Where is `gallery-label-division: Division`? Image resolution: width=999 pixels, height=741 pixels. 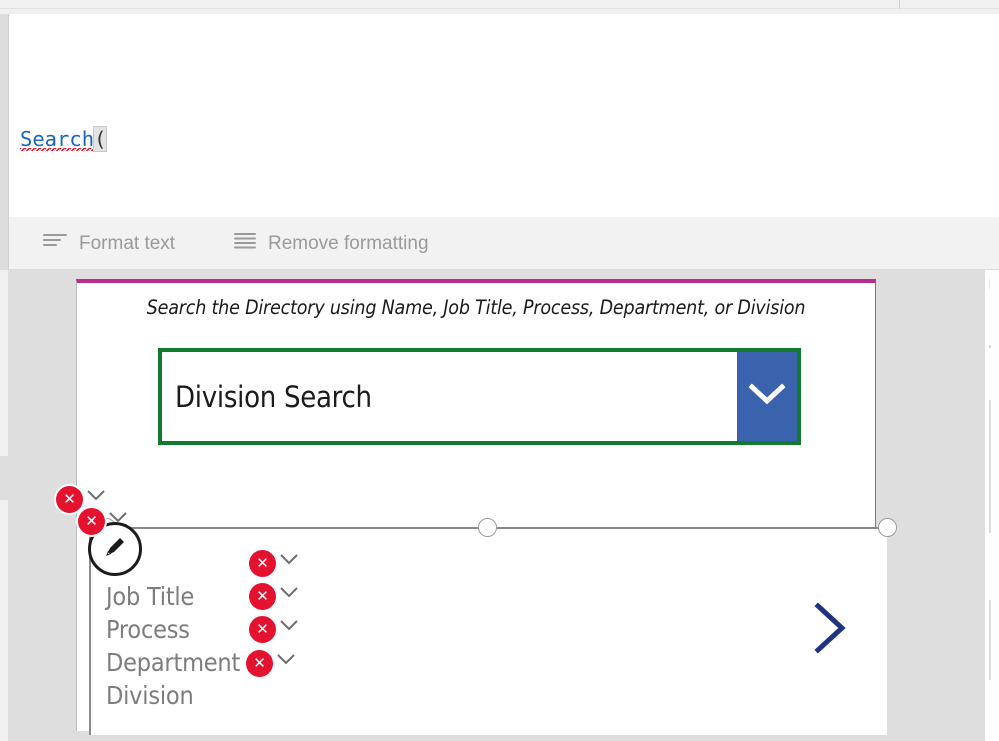 gallery-label-division: Division is located at coordinates (150, 695).